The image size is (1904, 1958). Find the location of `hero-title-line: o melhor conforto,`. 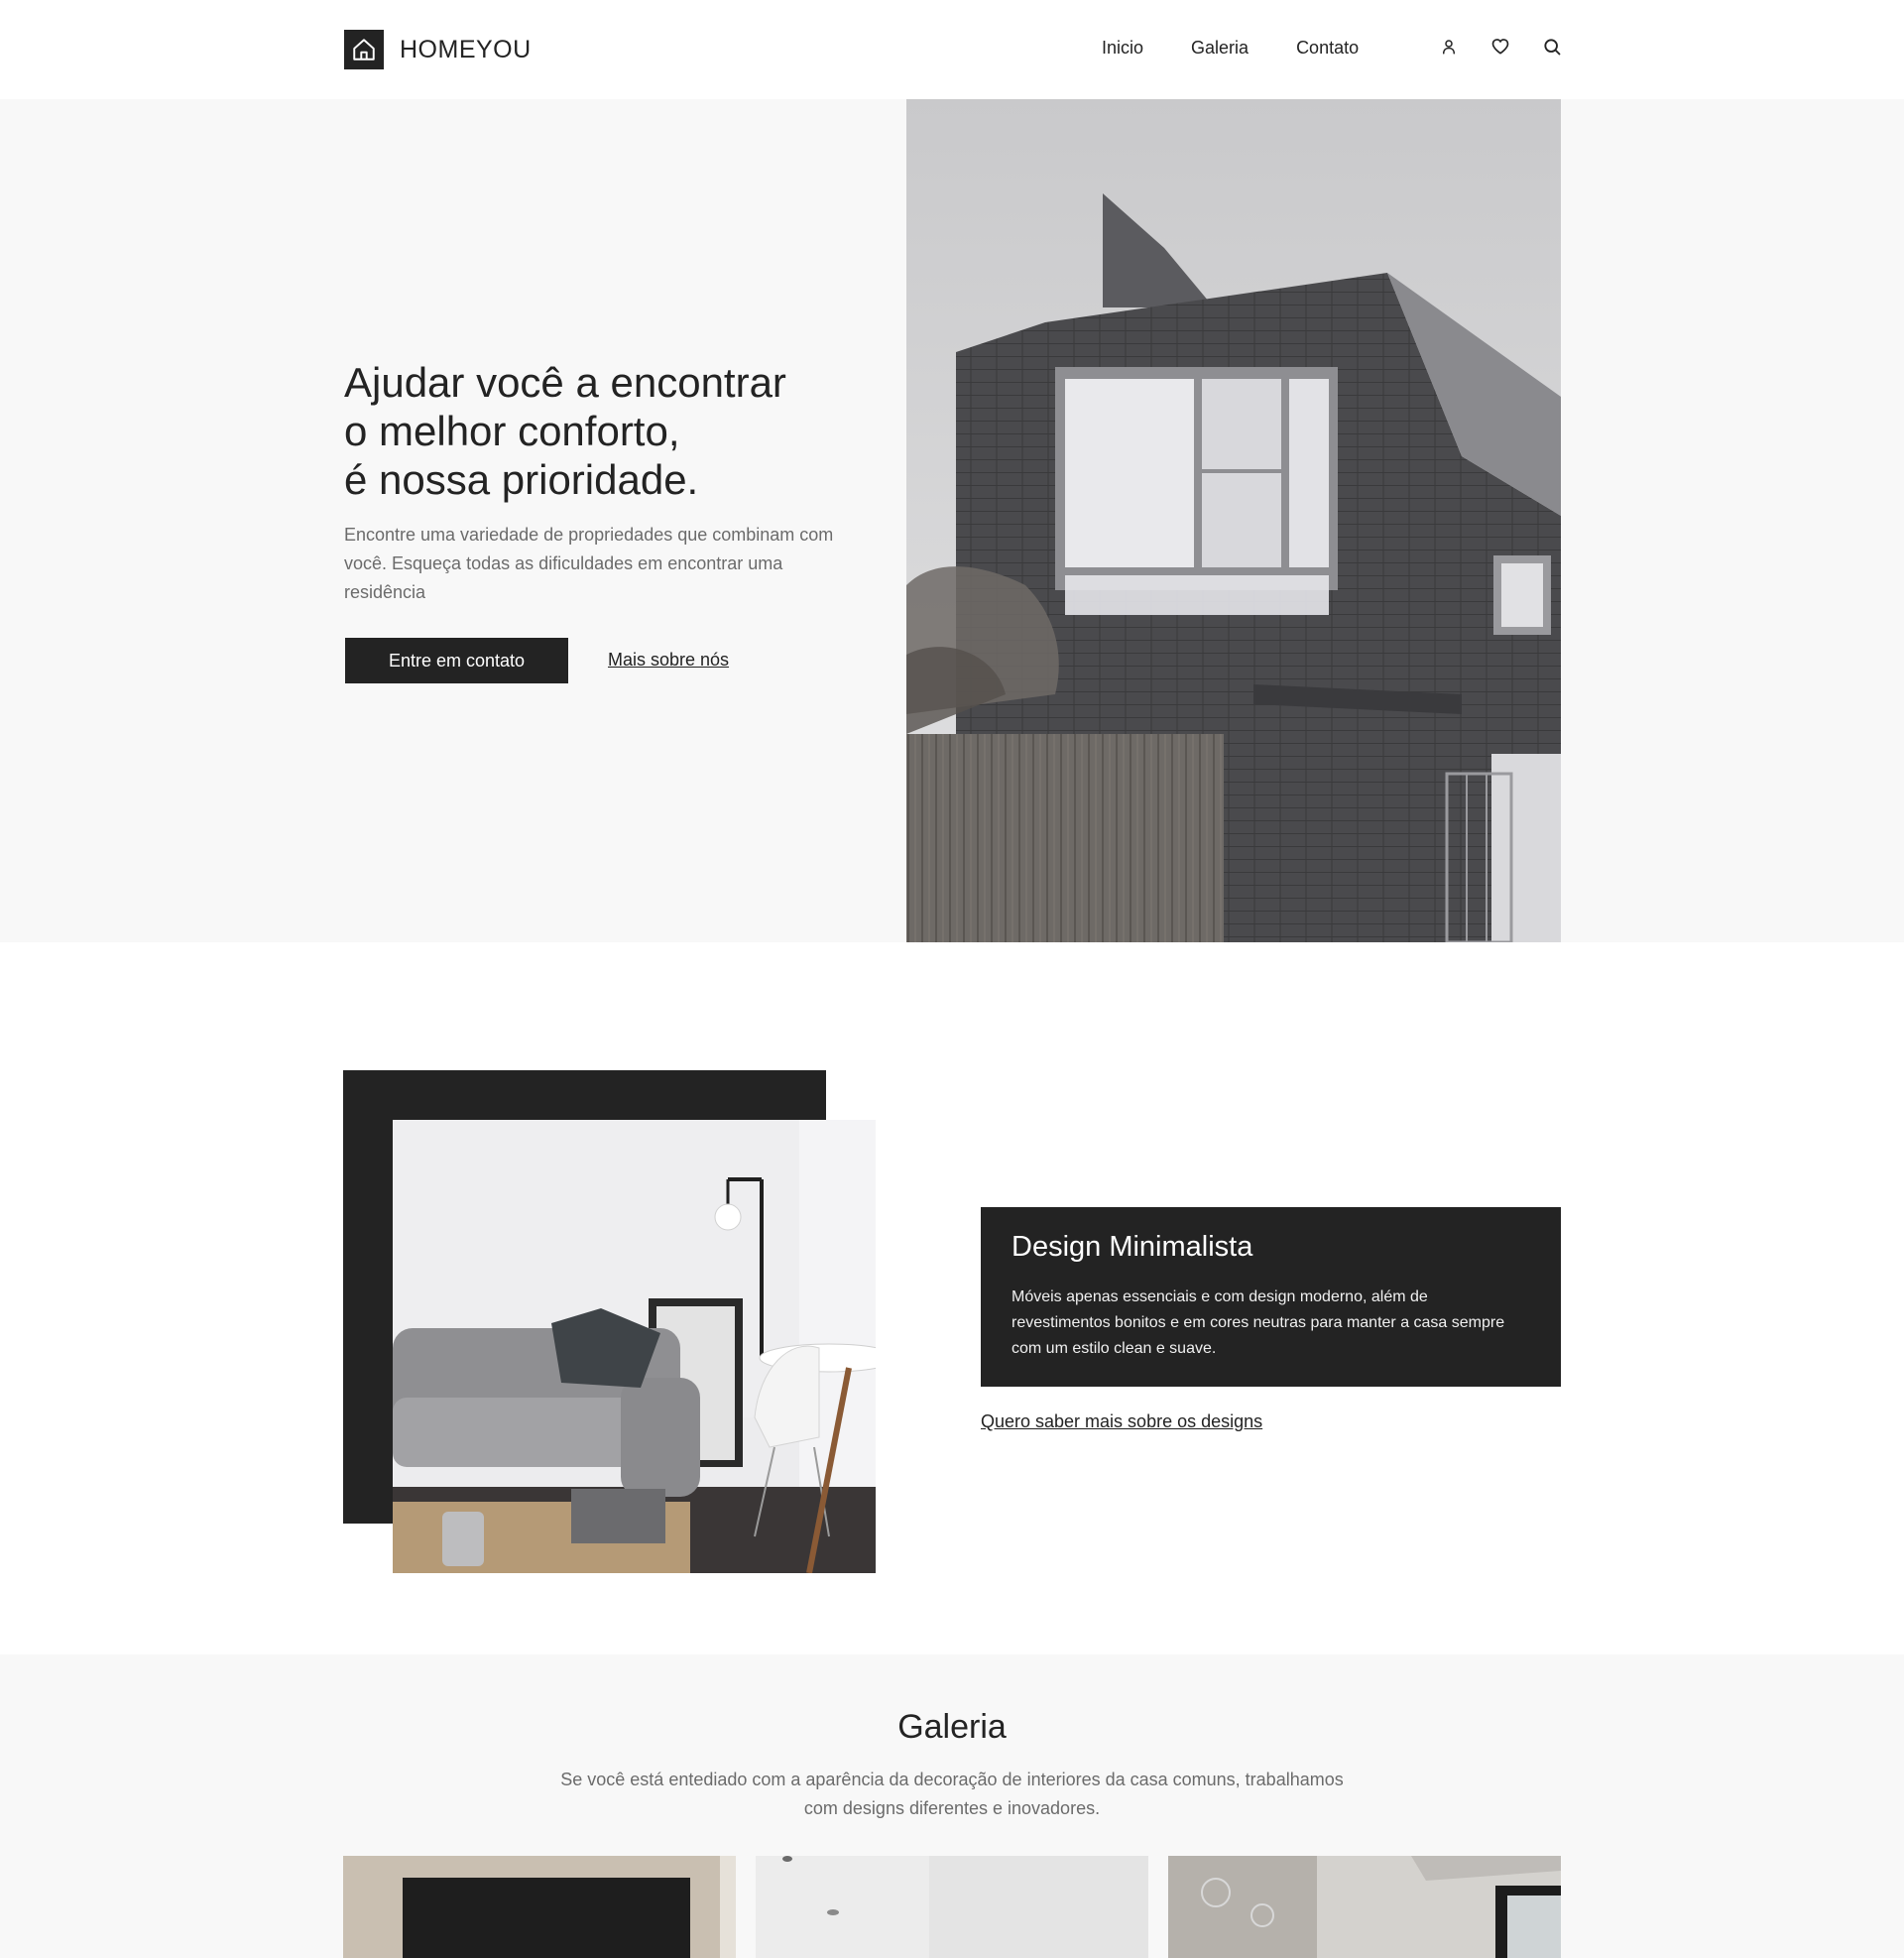

hero-title-line: o melhor conforto, is located at coordinates (512, 431).